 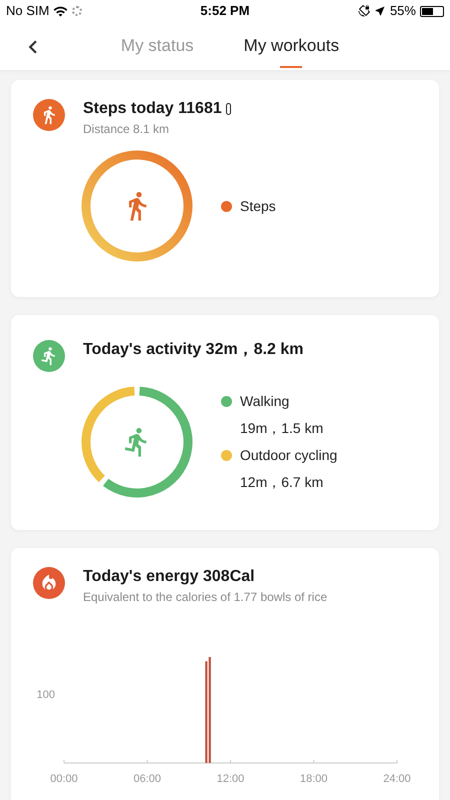 I want to click on flame-icon, so click(x=49, y=583).